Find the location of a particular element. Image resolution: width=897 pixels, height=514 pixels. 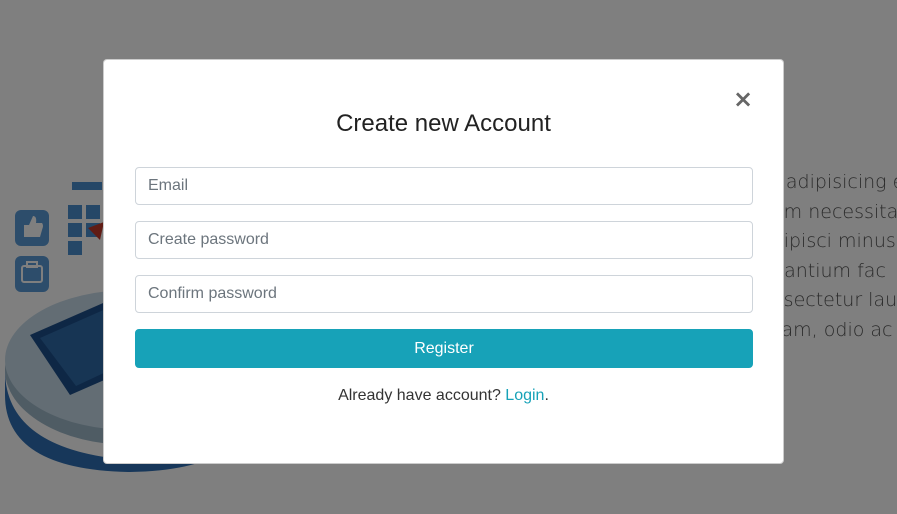

login-prompt-suffix: . is located at coordinates (546, 395).